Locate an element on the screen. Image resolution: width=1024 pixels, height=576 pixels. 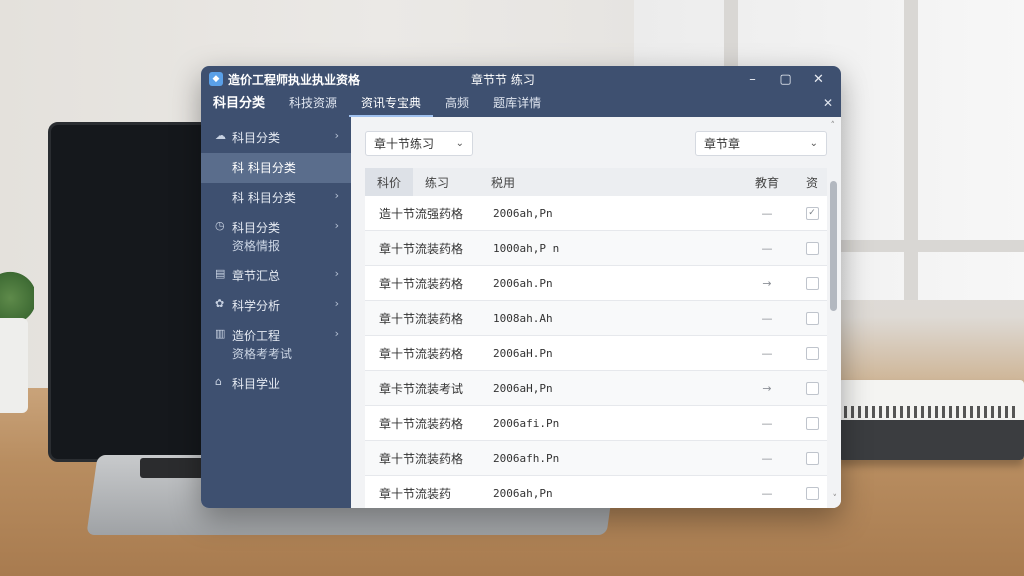
title-bar: ◆ 造价工程师执业执业资格 章节节 练习 – ▢ ✕ is located at coordinates (521, 79).